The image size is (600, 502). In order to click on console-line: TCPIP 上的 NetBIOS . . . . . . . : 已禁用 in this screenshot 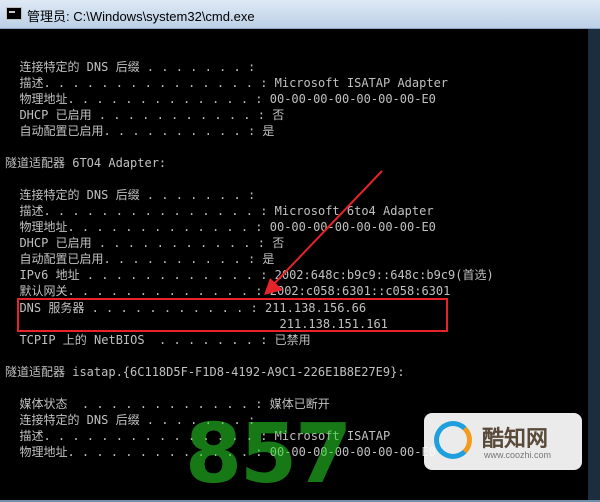, I will do `click(158, 340)`.